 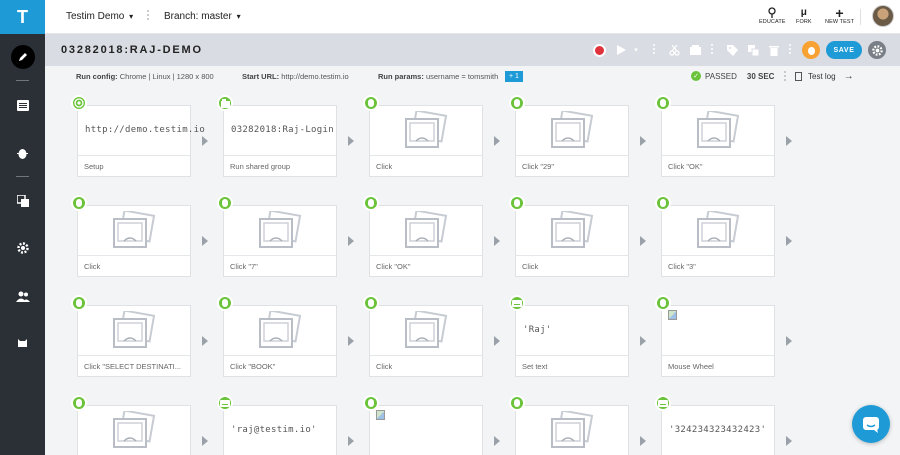 What do you see at coordinates (198, 16) in the screenshot?
I see `branch-label: Branch: master` at bounding box center [198, 16].